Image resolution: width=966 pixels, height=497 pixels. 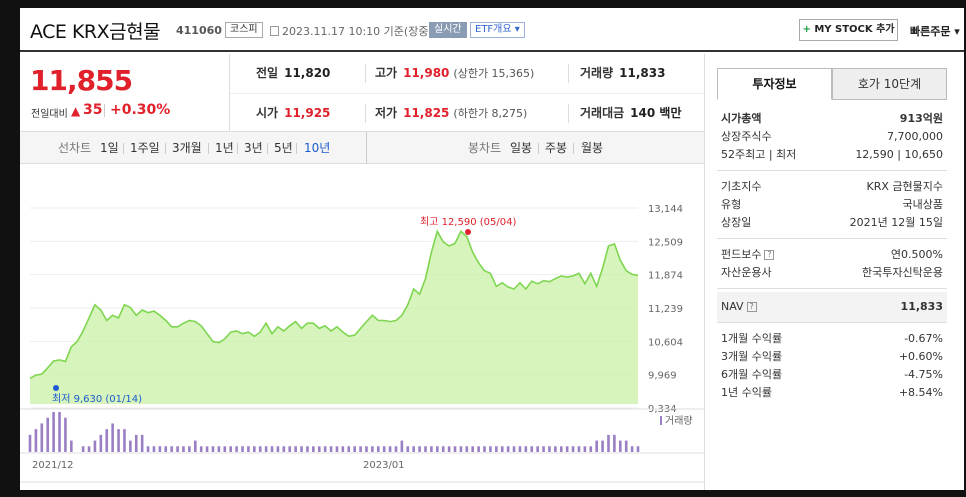 What do you see at coordinates (832, 273) in the screenshot?
I see `info-row-manager: 자산운용사 한국투자신탁운용` at bounding box center [832, 273].